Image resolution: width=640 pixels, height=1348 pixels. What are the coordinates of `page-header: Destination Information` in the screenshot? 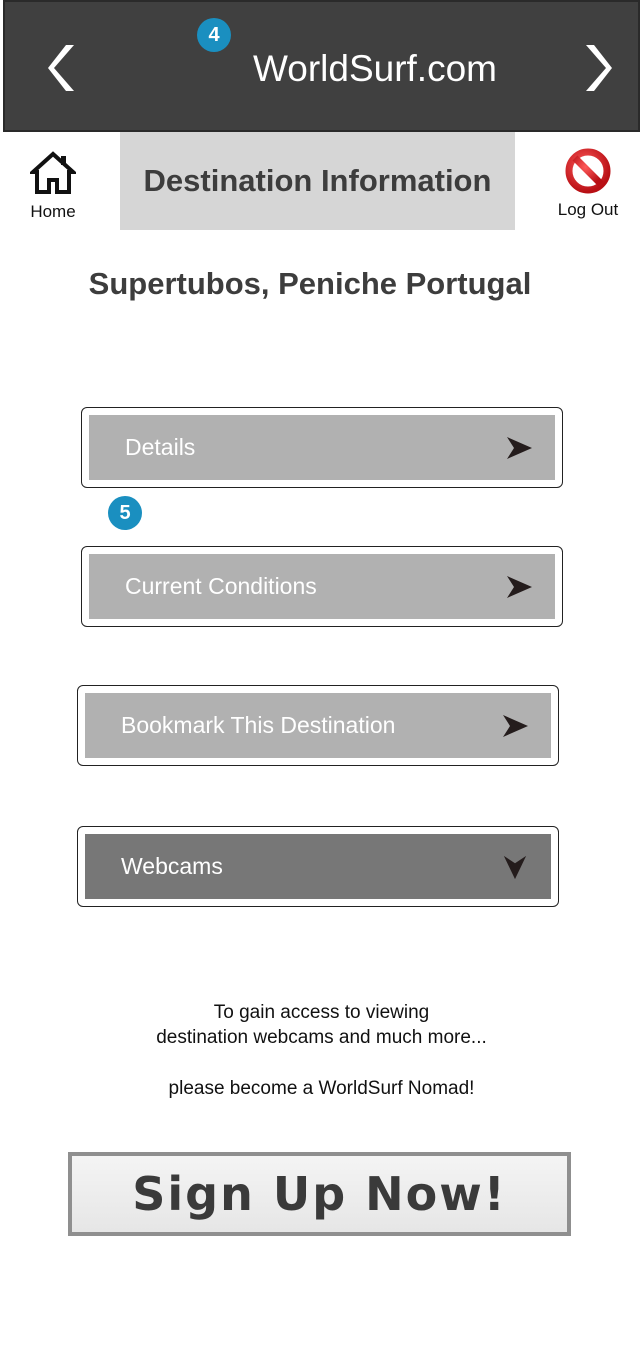 It's located at (317, 181).